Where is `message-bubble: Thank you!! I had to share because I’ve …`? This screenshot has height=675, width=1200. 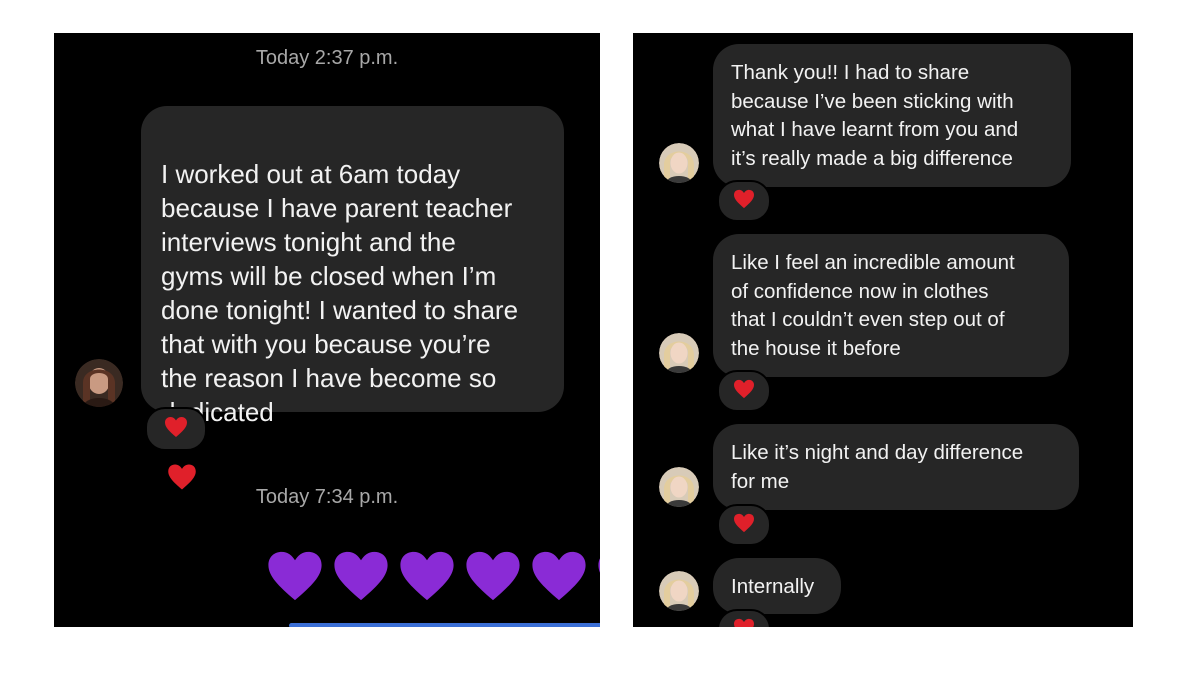
message-bubble: Thank you!! I had to share because I’ve … is located at coordinates (892, 115).